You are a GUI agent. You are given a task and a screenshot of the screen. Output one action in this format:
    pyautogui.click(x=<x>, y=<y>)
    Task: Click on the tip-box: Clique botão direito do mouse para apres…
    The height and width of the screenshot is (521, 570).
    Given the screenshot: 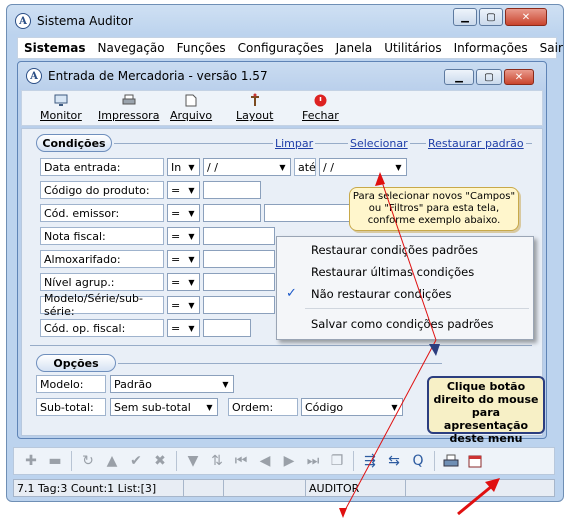 What is the action you would take?
    pyautogui.click(x=486, y=410)
    